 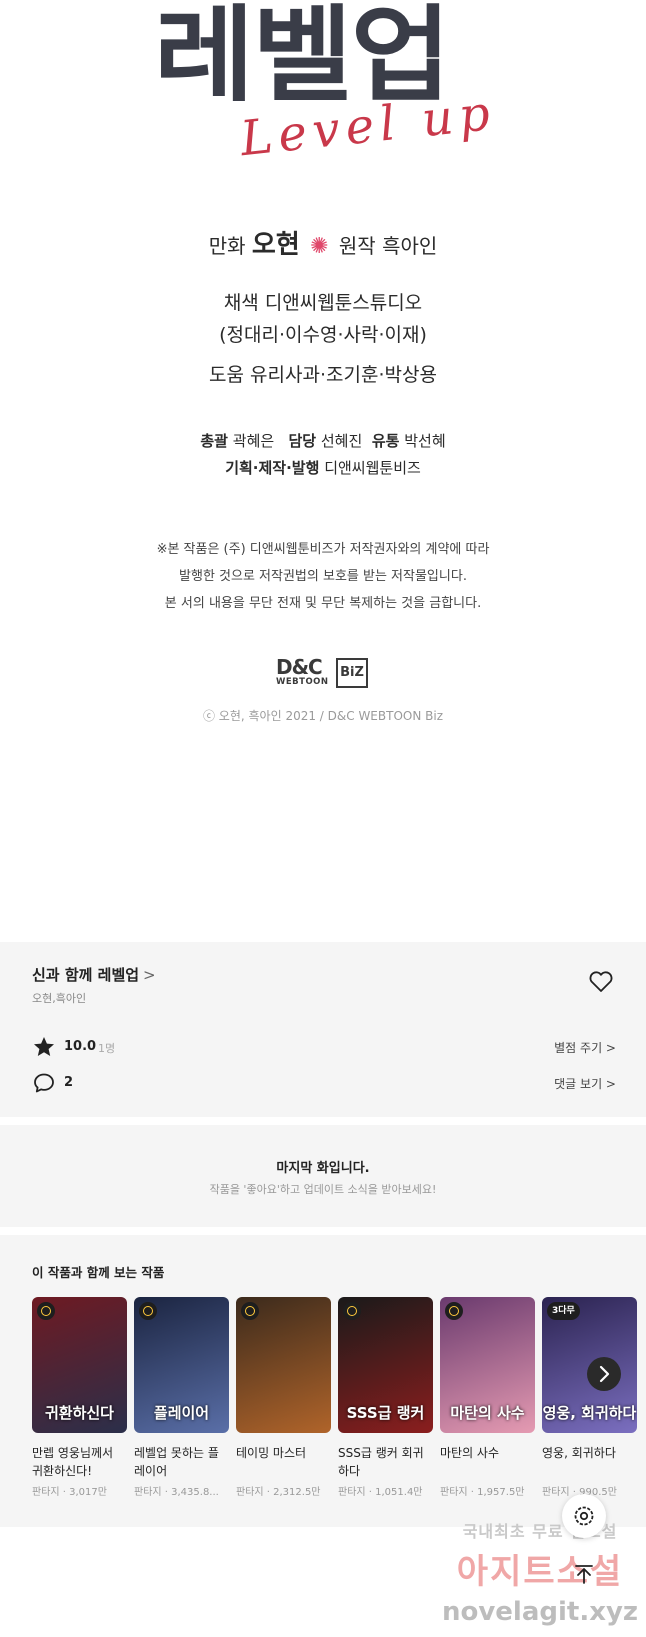 I want to click on last-episode-banner: 마지막 화입니다. 작품을 '좋아요'하고 업데이트 소식을 받아보세요!, so click(x=323, y=1176).